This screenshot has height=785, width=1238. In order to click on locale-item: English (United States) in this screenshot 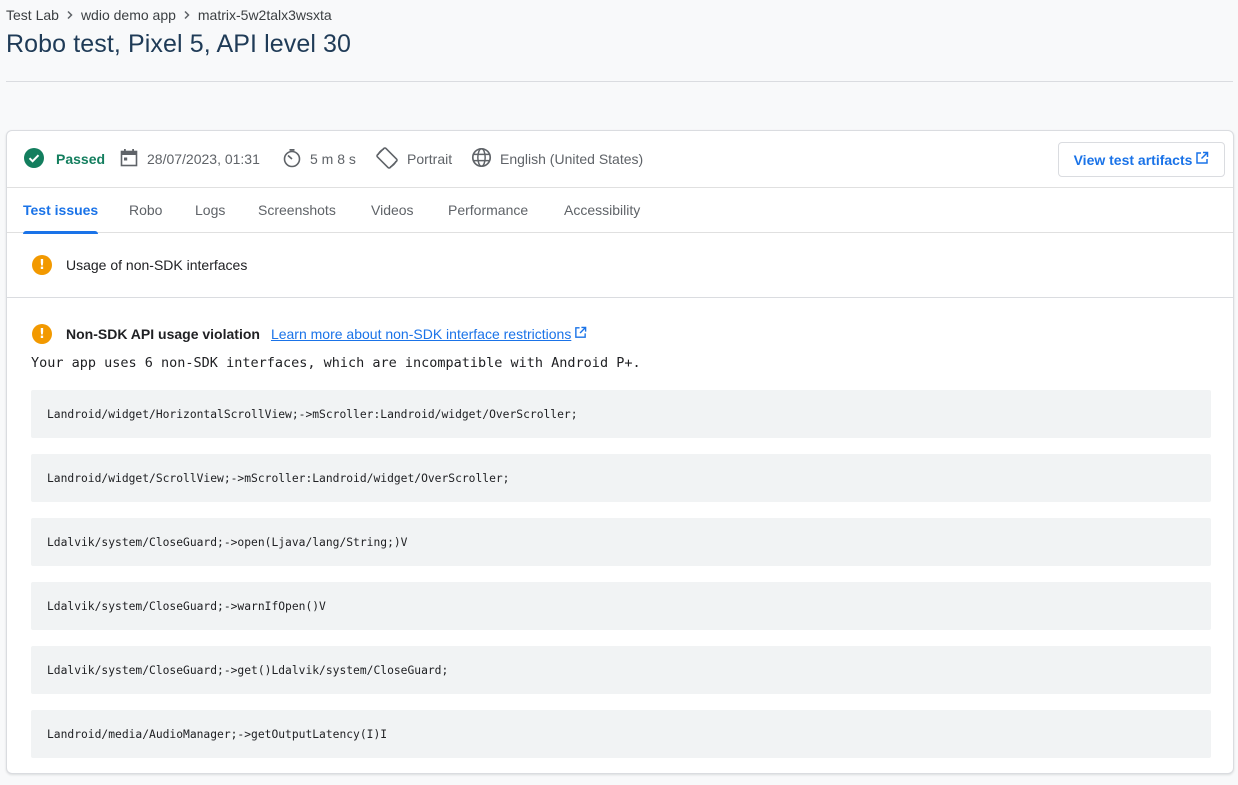, I will do `click(557, 159)`.